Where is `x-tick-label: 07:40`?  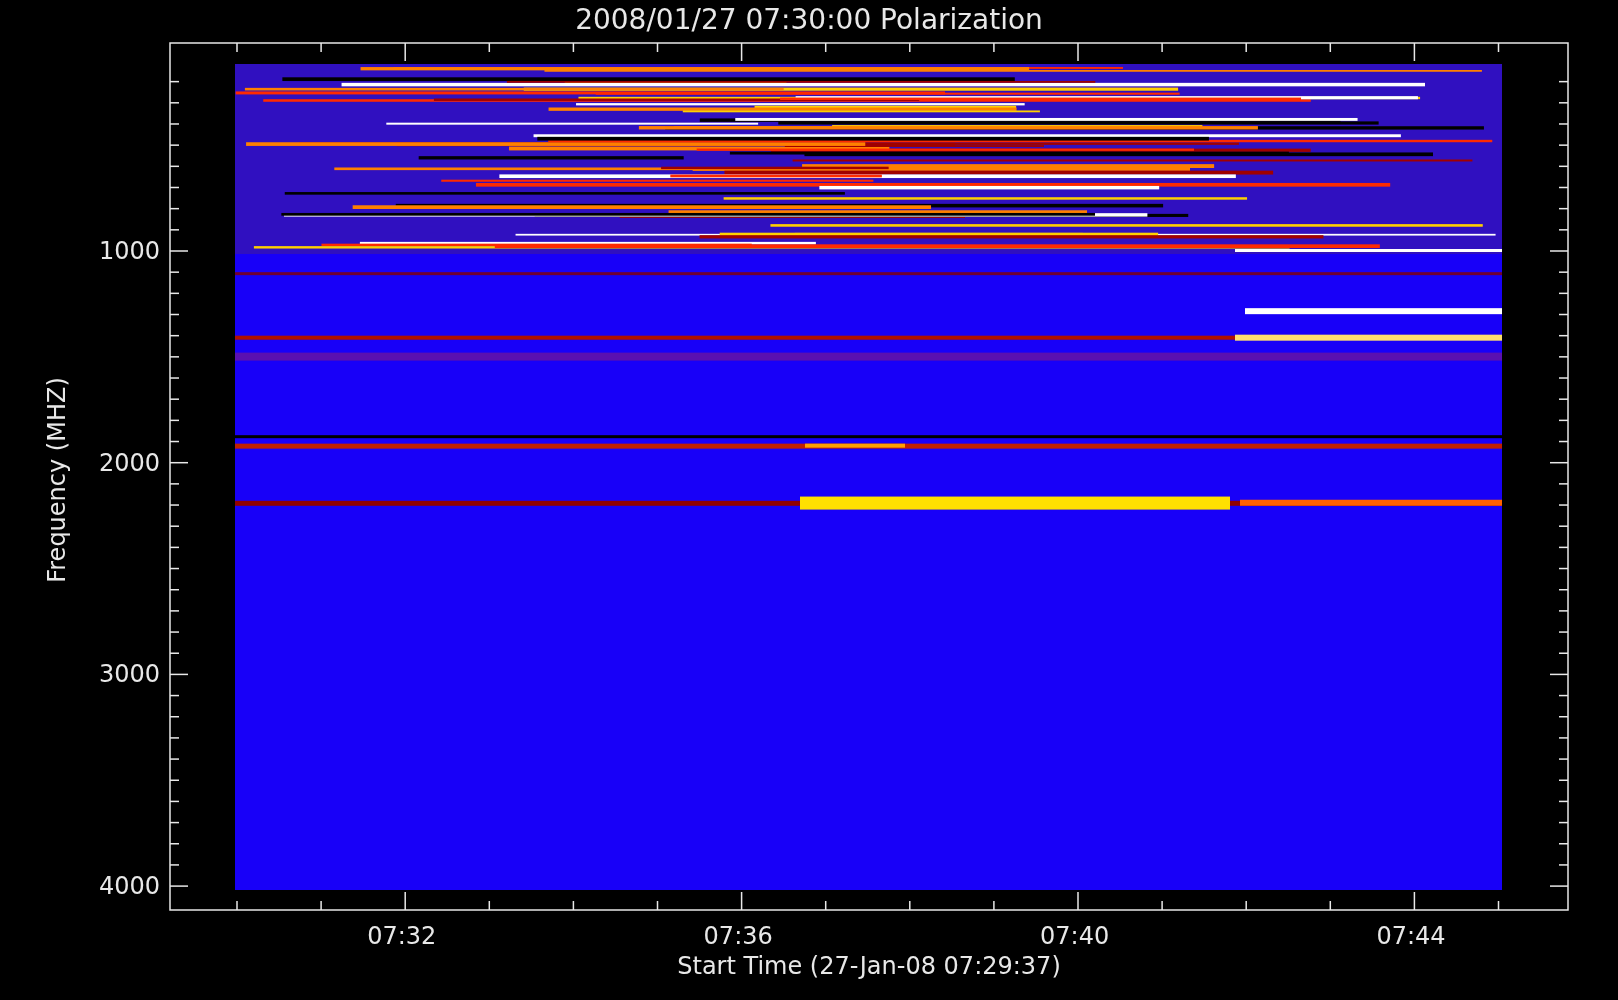 x-tick-label: 07:40 is located at coordinates (1075, 936).